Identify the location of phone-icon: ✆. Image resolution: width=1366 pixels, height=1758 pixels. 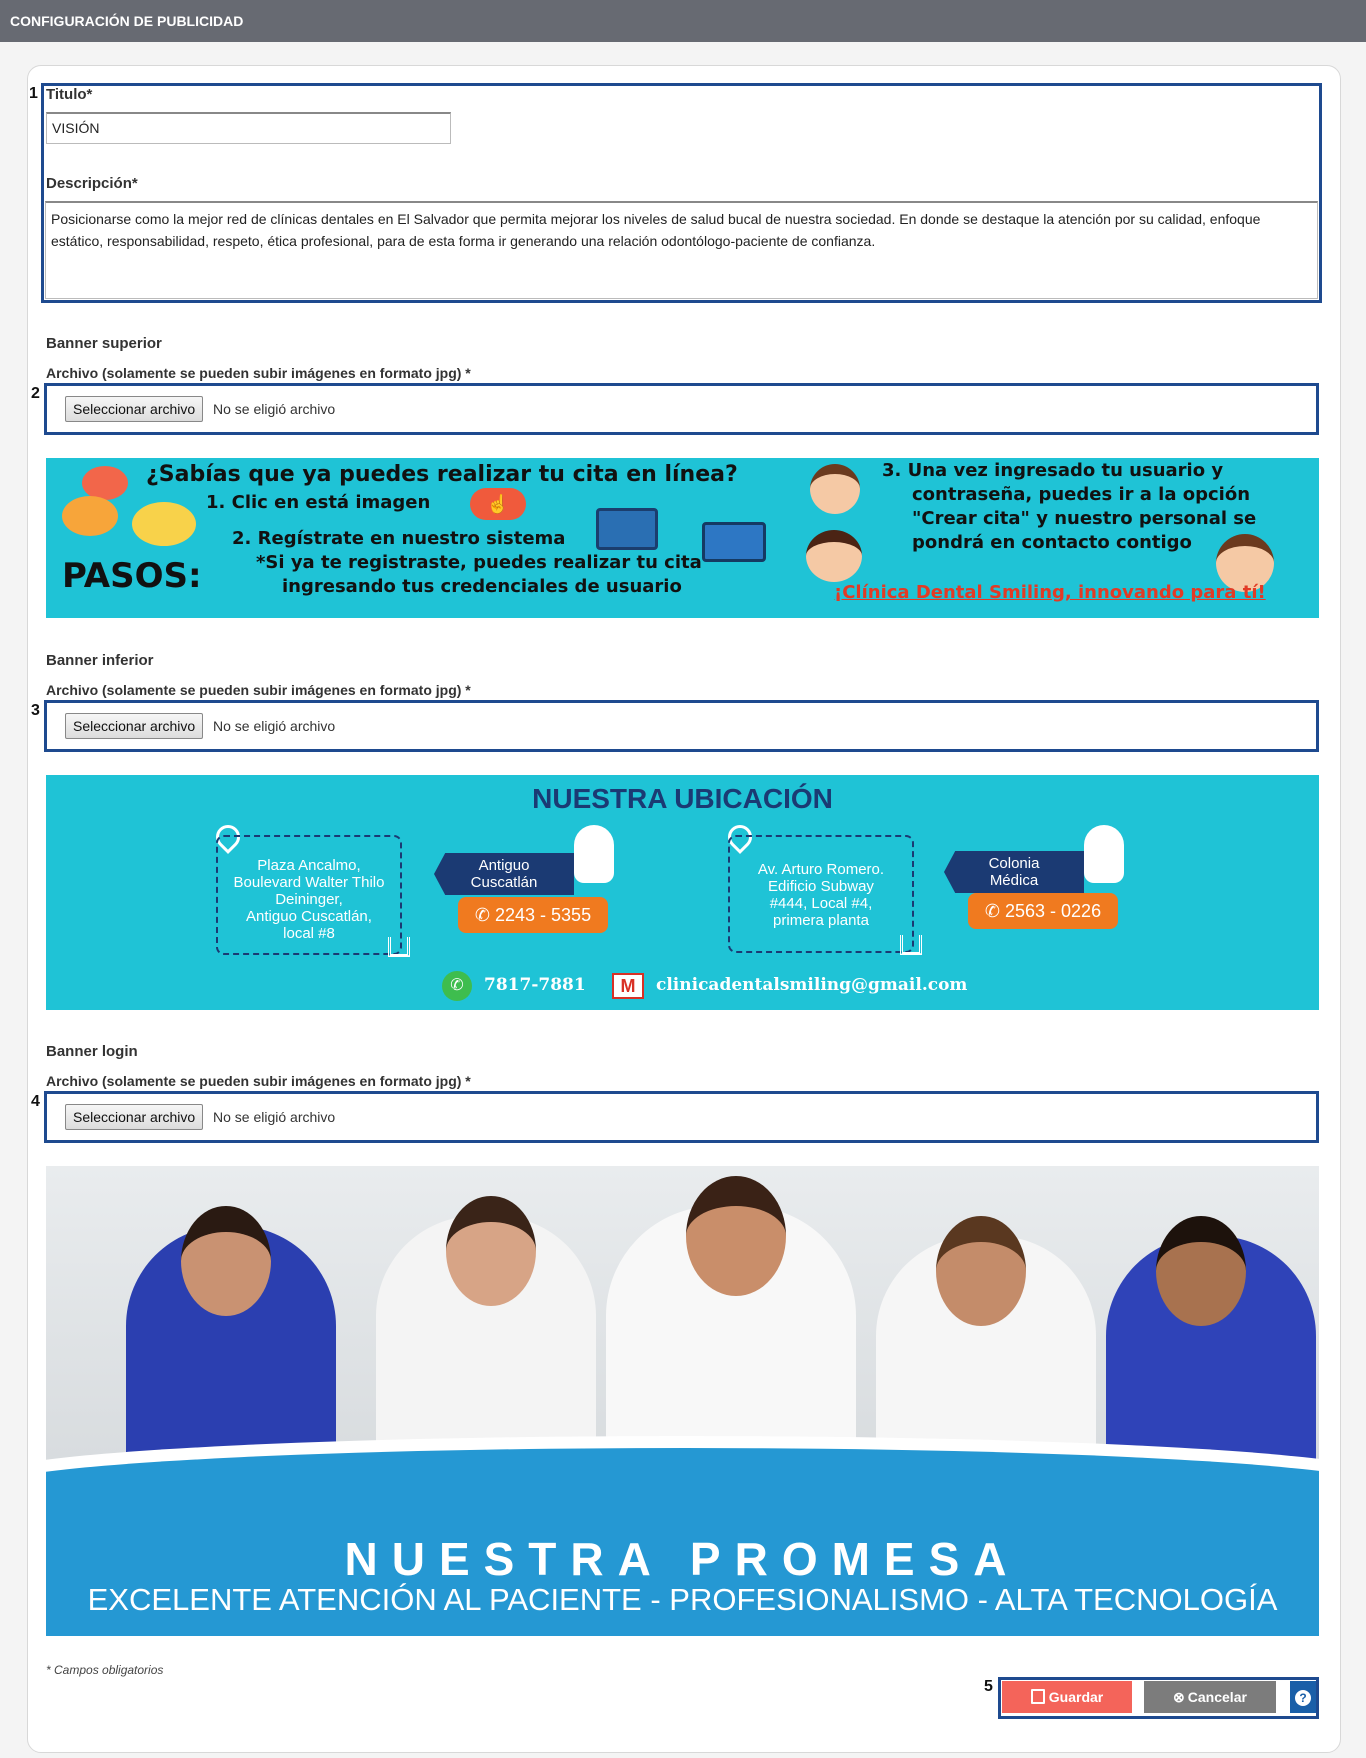
(484, 915).